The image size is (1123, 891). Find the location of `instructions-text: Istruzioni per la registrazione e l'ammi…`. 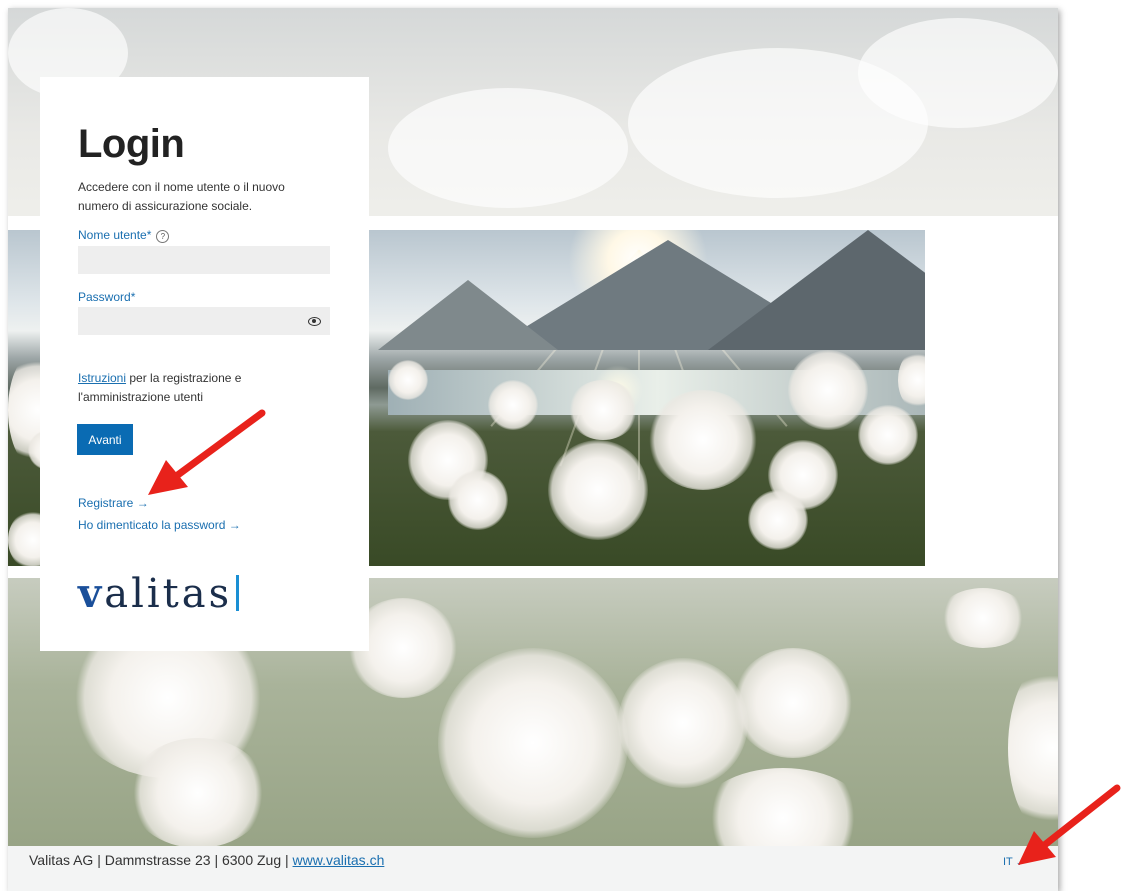

instructions-text: Istruzioni per la registrazione e l'ammi… is located at coordinates (193, 388).